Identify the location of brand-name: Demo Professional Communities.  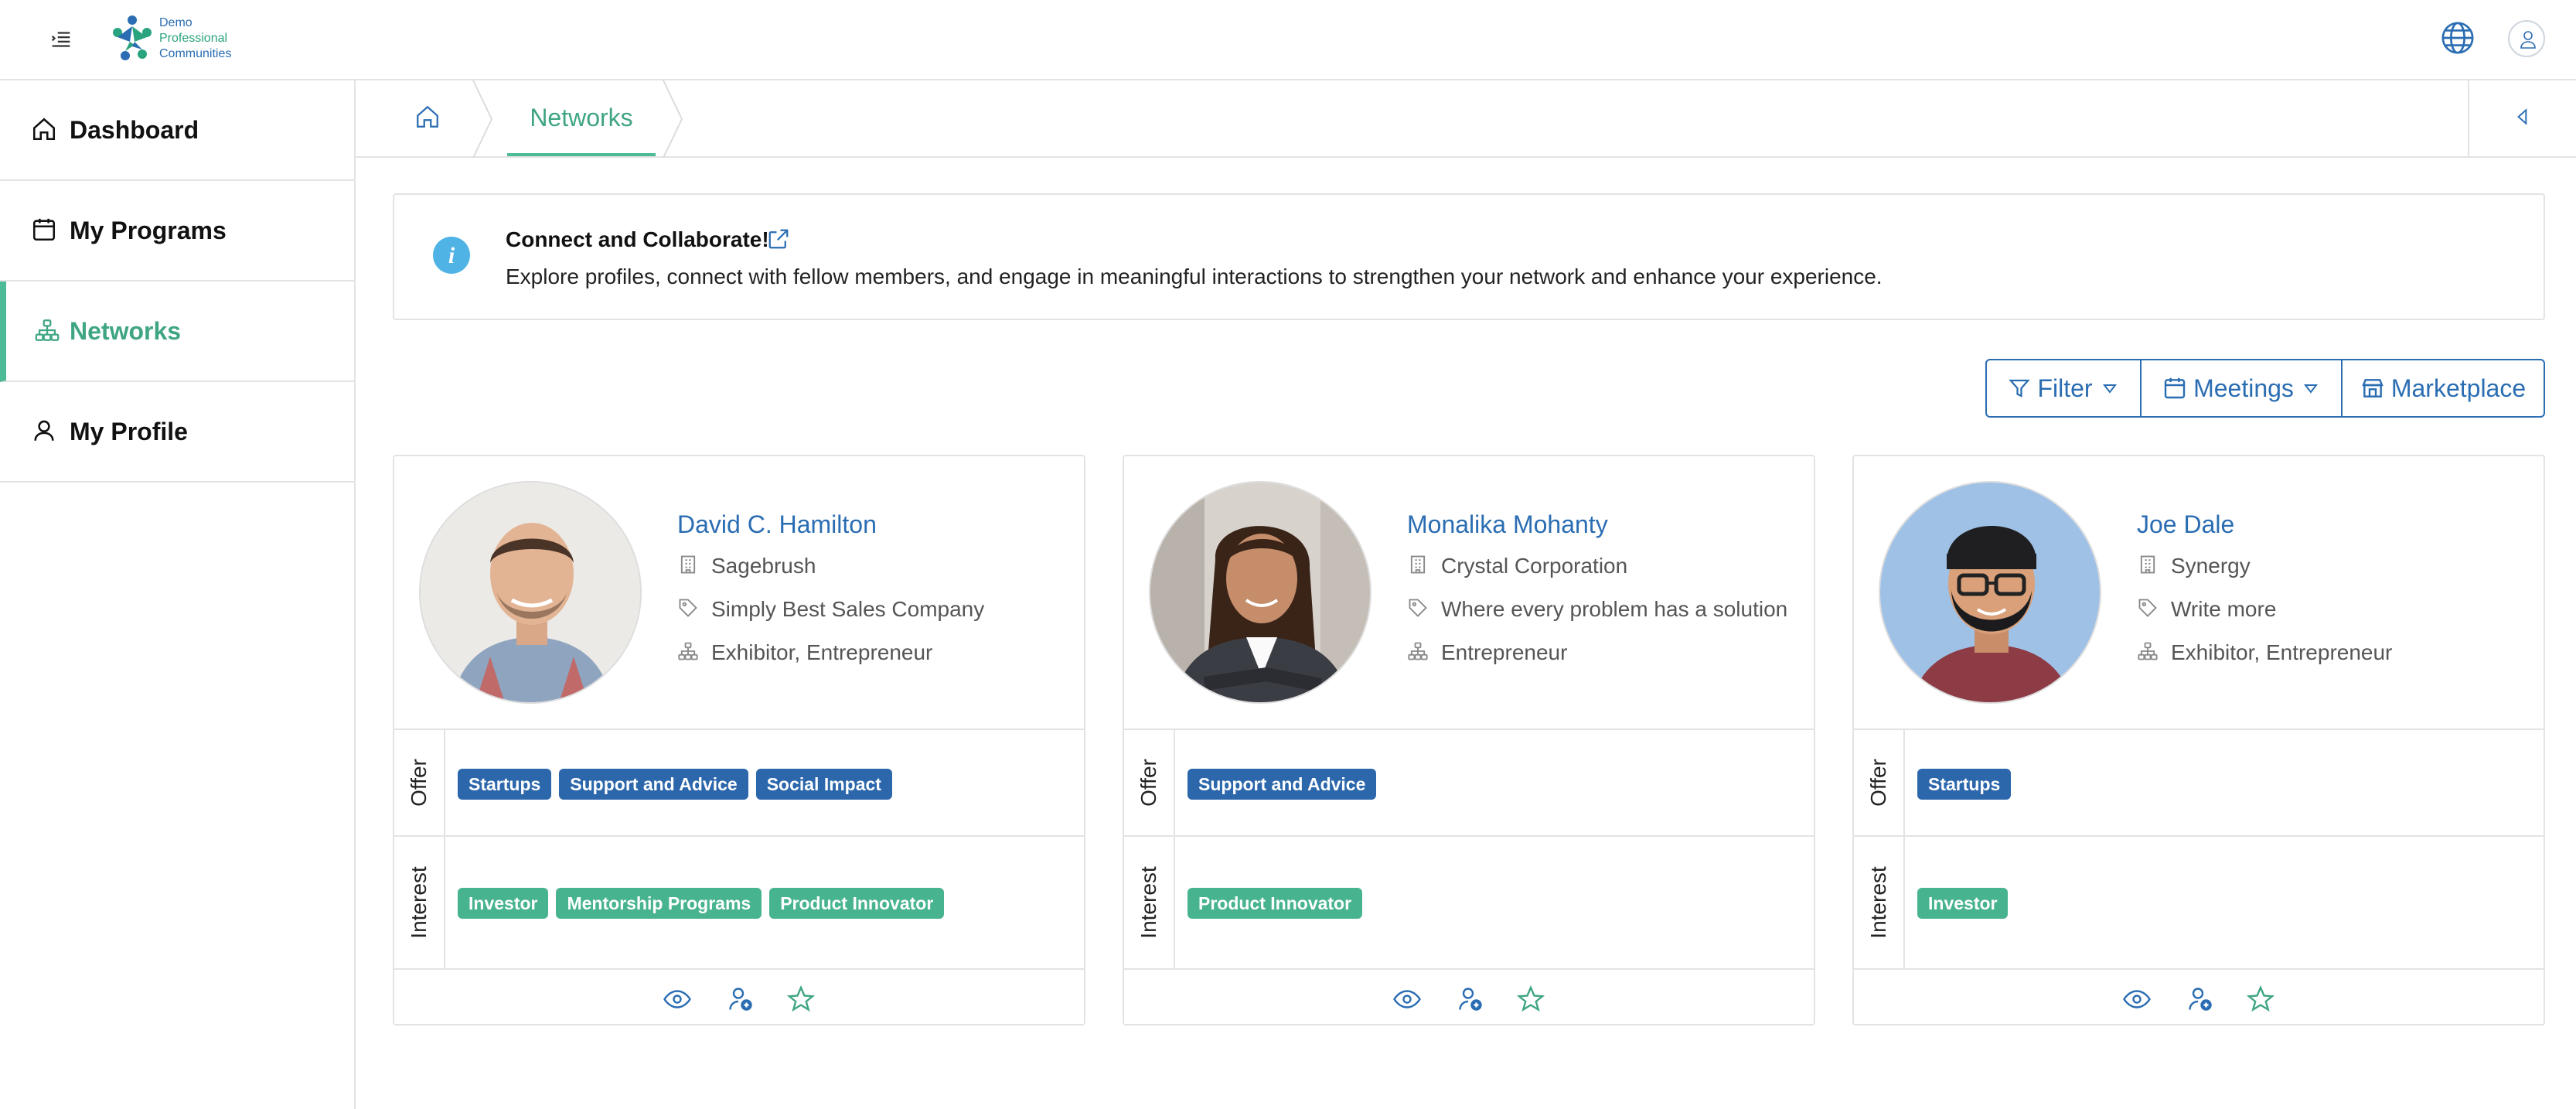
(195, 38).